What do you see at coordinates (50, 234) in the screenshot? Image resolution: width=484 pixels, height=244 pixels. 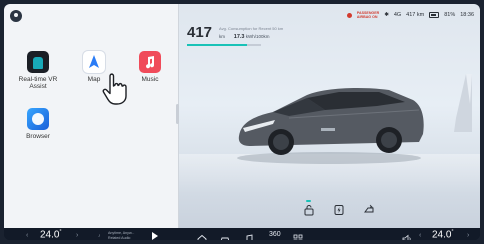 I see `driver-temperature: 24.0°` at bounding box center [50, 234].